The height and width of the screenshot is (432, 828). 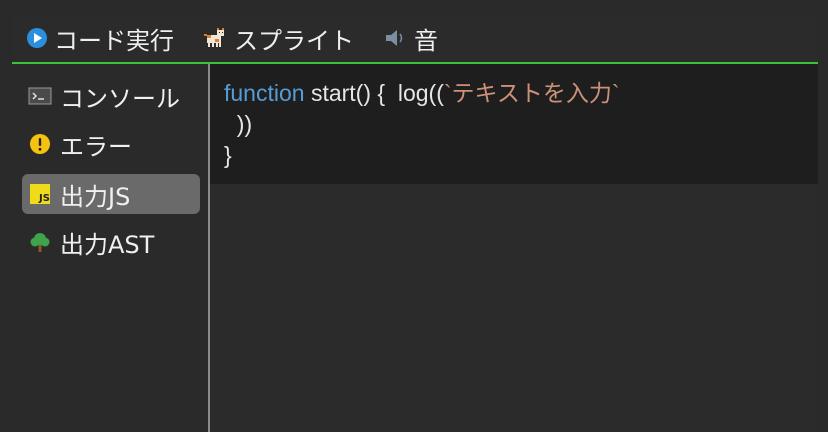 I want to click on sidebar-item-output-js: JS 出力JS, so click(x=111, y=194).